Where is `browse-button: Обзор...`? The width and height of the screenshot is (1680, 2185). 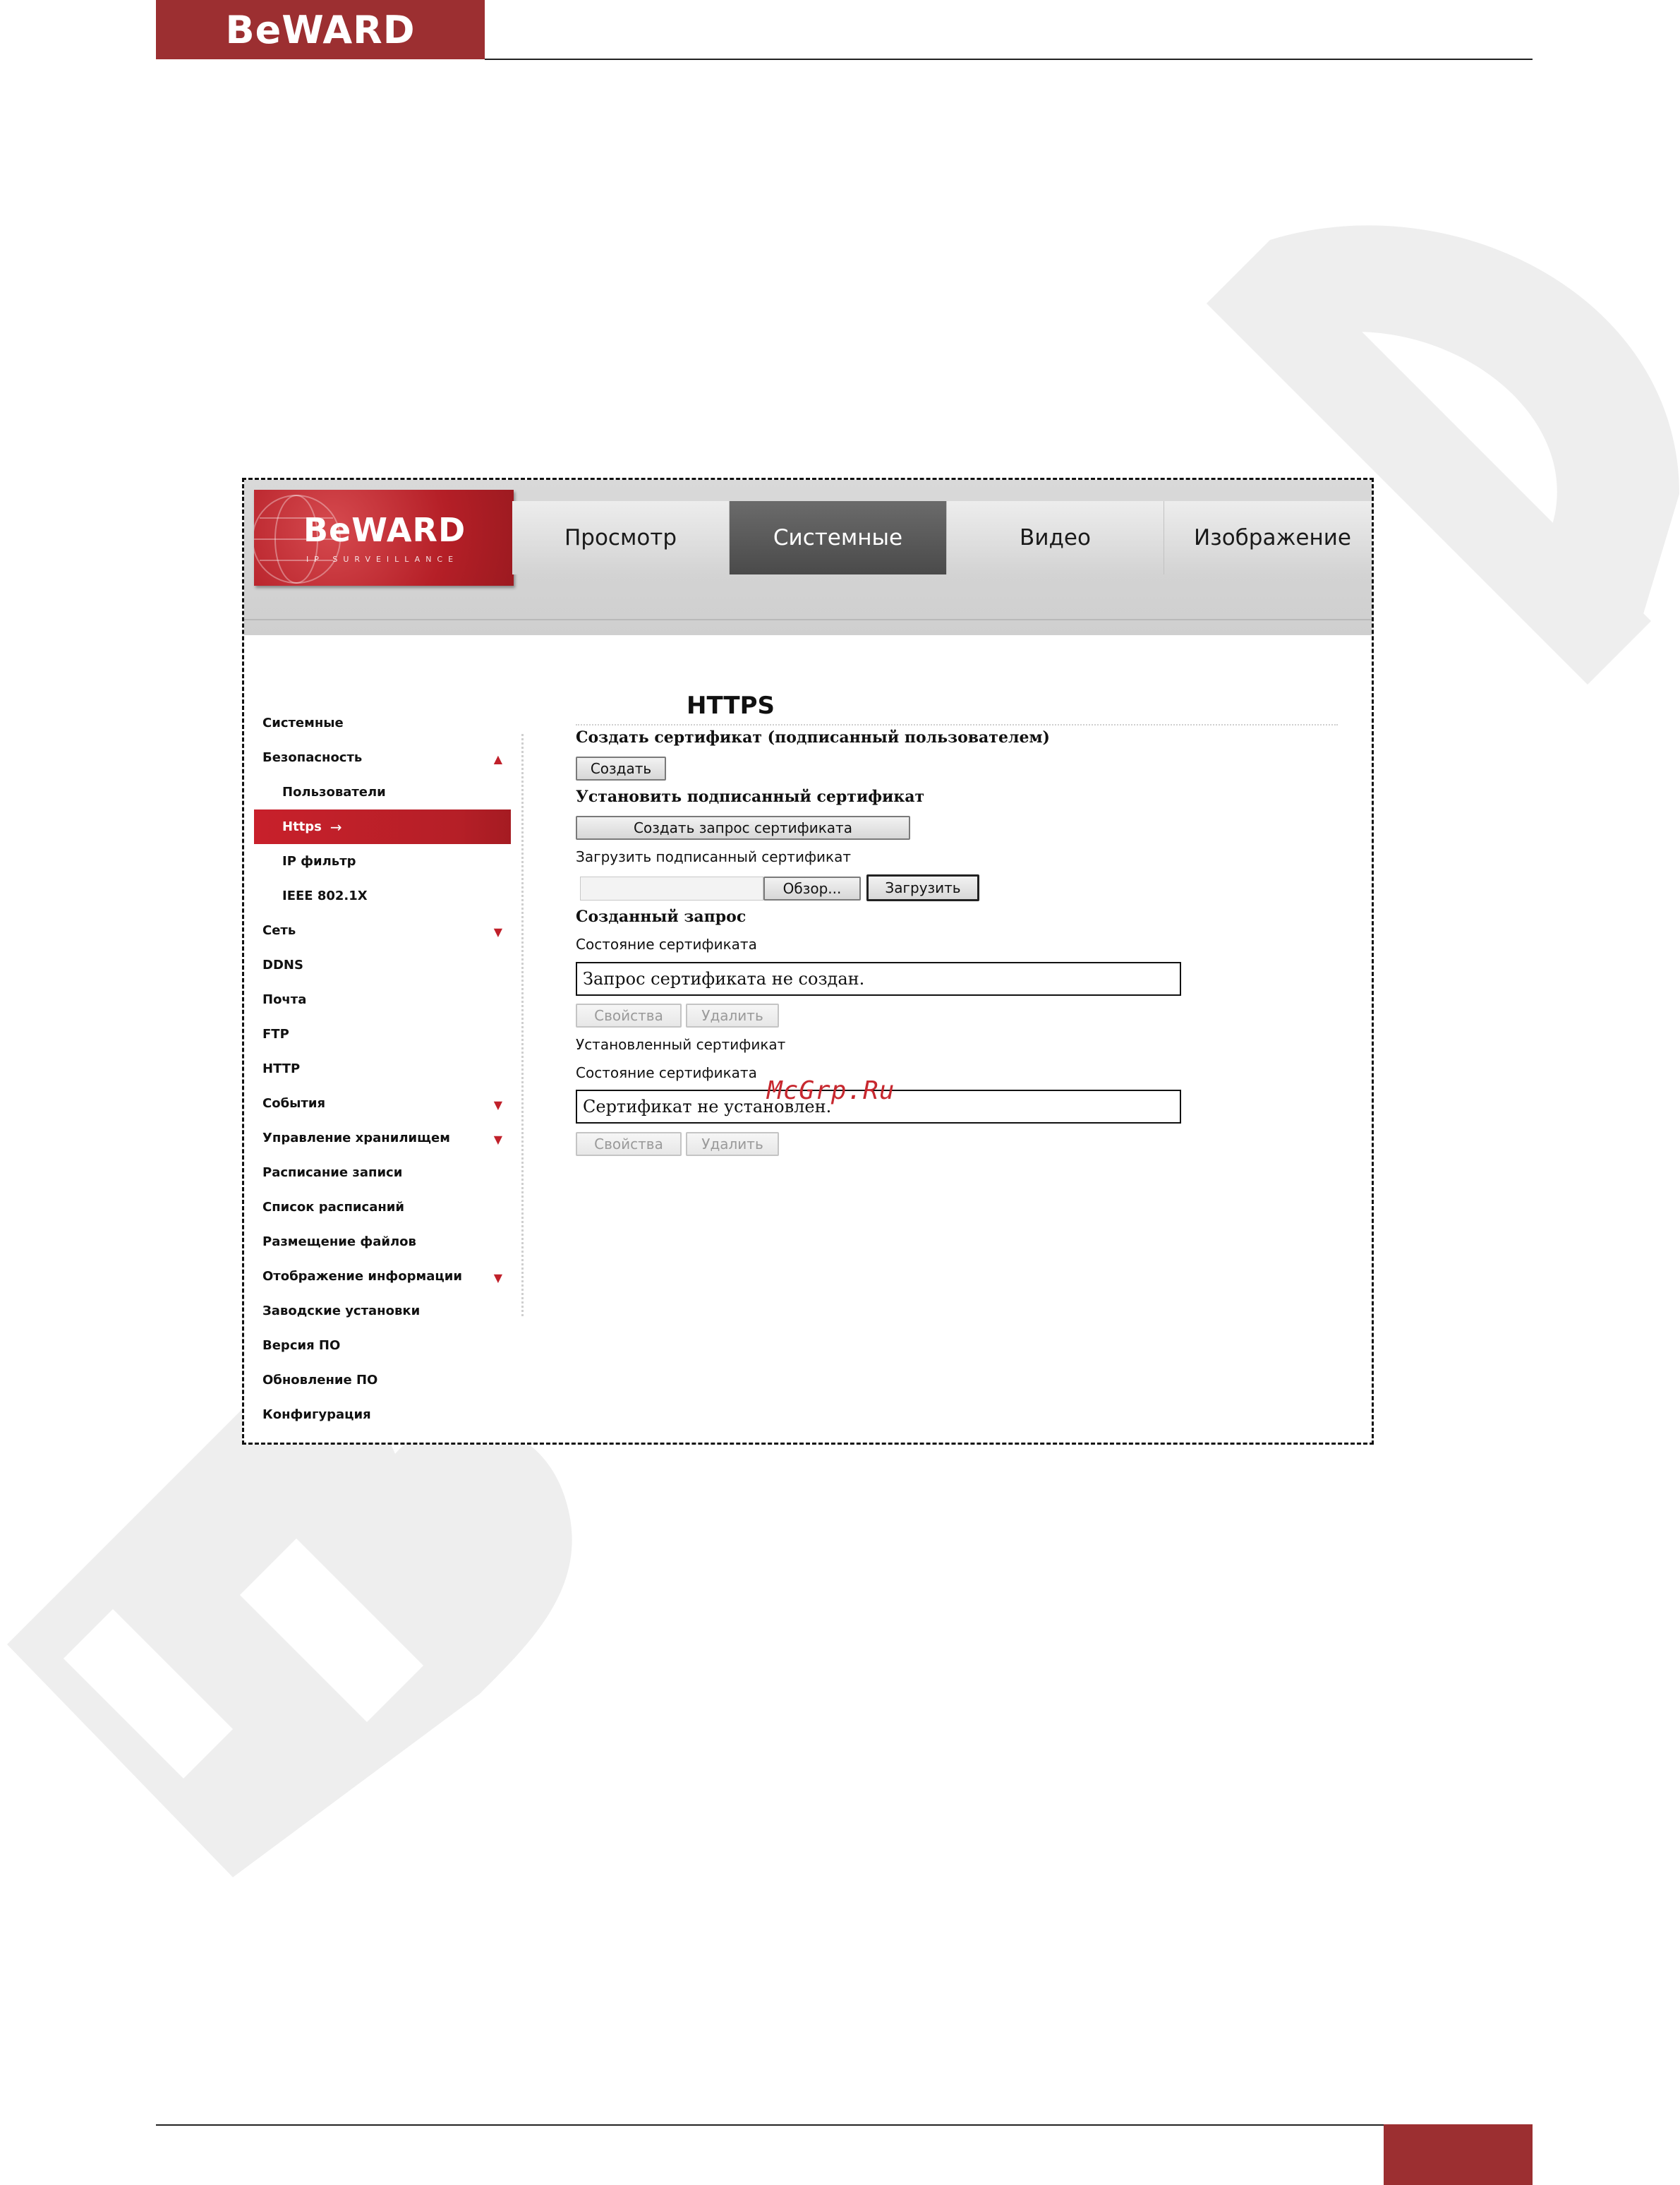
browse-button: Обзор... is located at coordinates (812, 889).